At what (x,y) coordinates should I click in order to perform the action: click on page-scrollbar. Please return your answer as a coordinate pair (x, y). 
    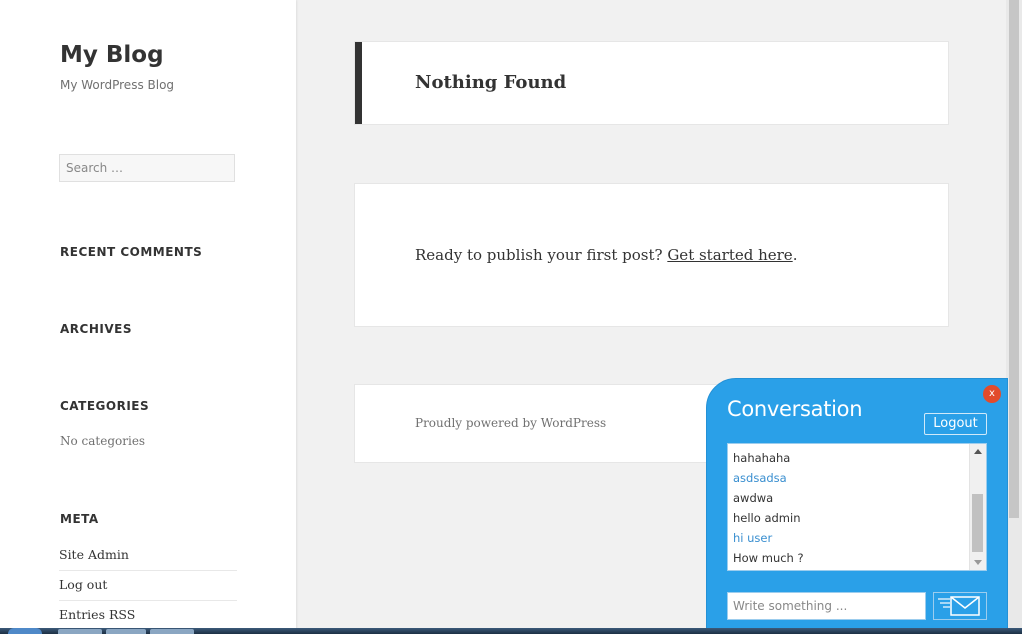
    Looking at the image, I should click on (1014, 314).